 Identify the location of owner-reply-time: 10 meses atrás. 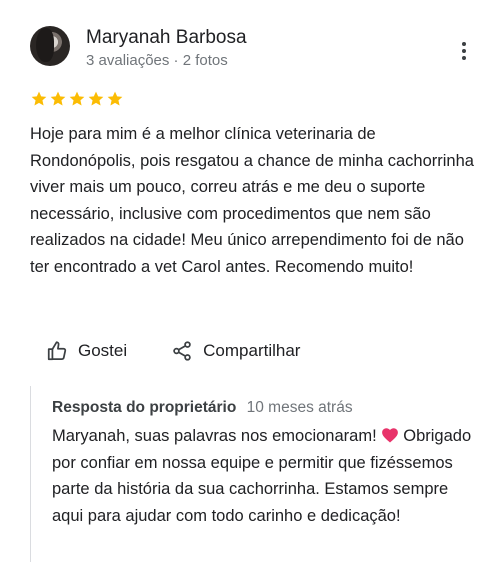
(299, 407).